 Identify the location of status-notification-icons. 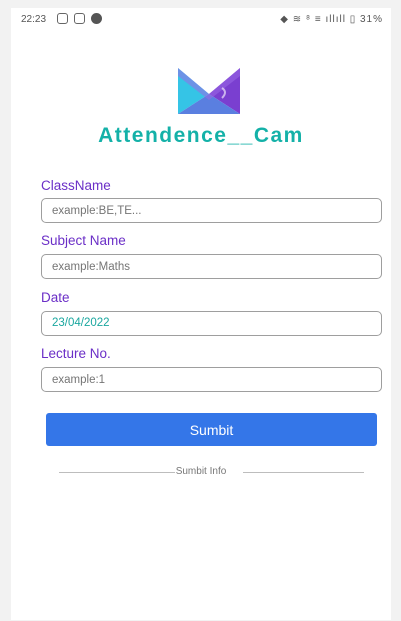
(79, 18).